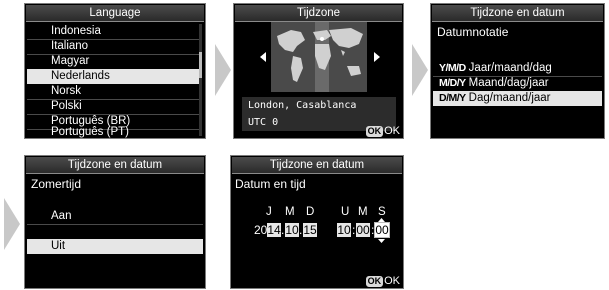 The image size is (609, 290). I want to click on screen-title: Tijdzone, so click(318, 13).